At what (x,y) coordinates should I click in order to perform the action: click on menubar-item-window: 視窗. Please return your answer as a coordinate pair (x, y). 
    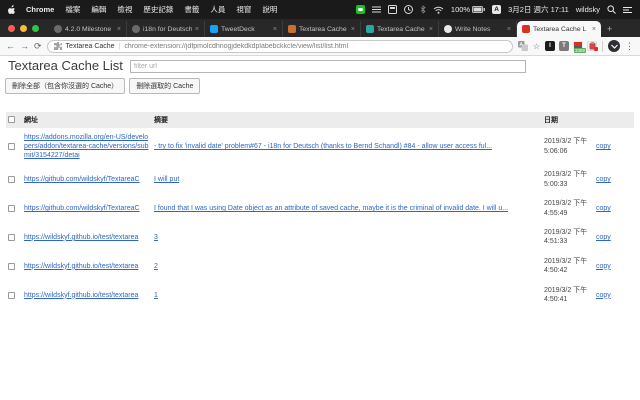
    Looking at the image, I should click on (243, 9).